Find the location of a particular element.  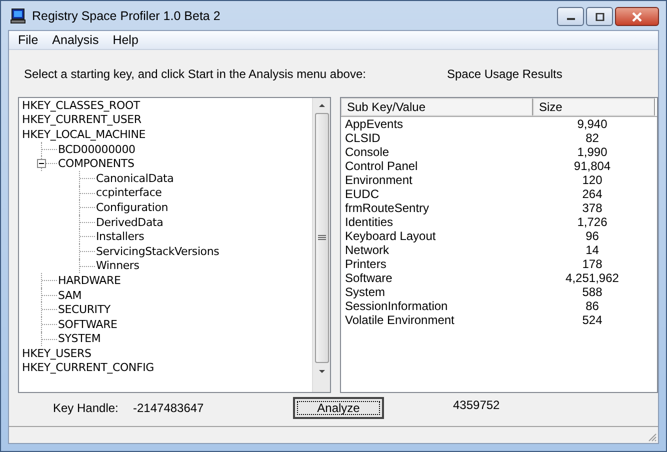

close-icon is located at coordinates (637, 17).